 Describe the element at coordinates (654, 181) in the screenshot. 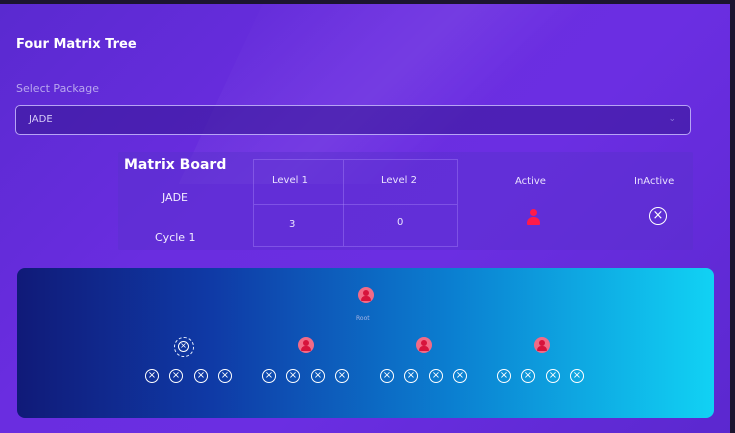

I see `legend-inactive-label: InActive` at that location.